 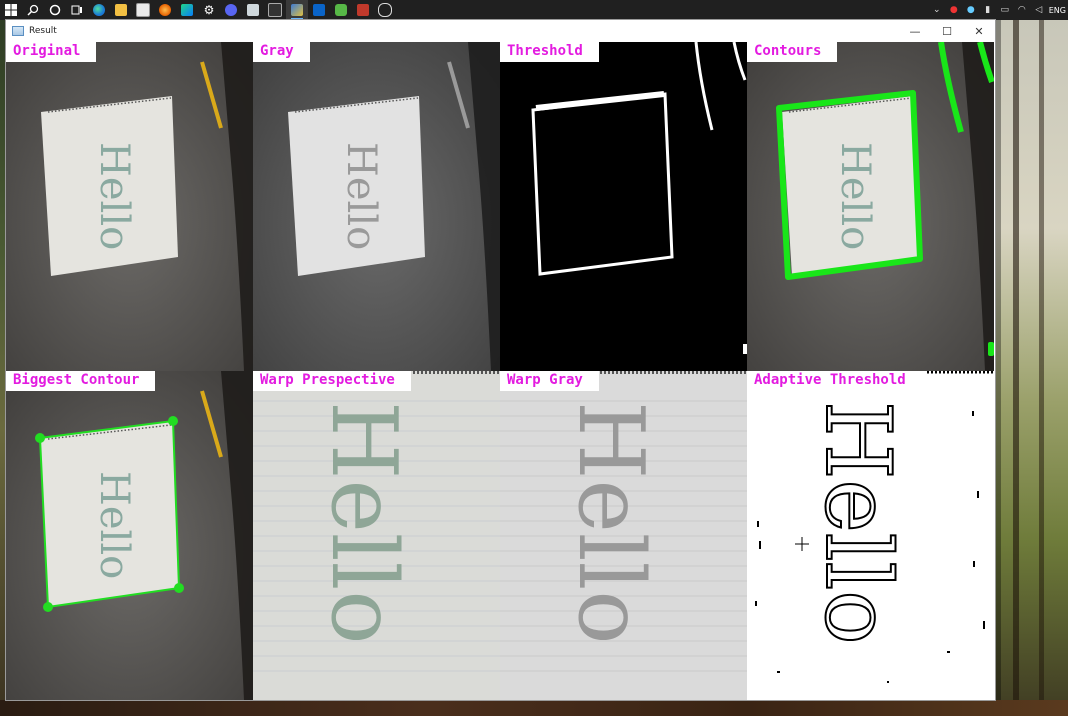 What do you see at coordinates (55, 10) in the screenshot?
I see `cortana-icon` at bounding box center [55, 10].